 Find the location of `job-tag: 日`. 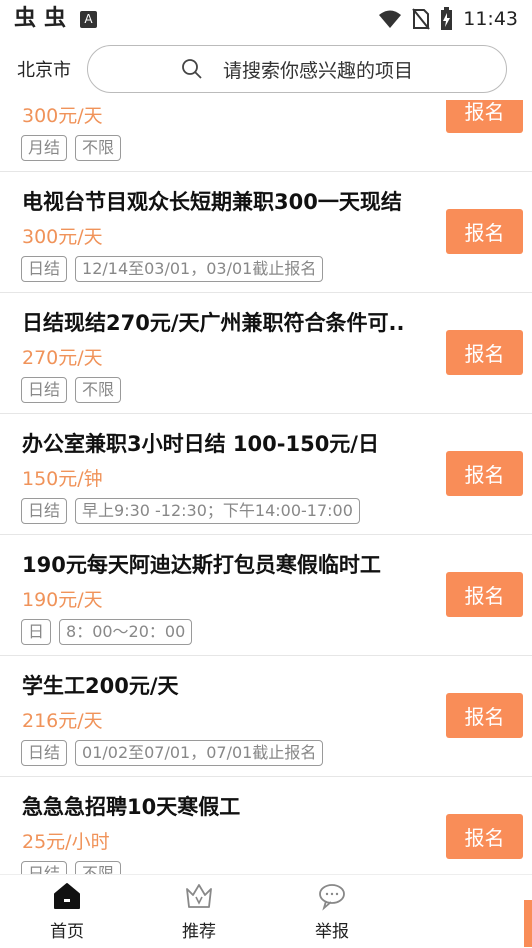

job-tag: 日 is located at coordinates (36, 632).